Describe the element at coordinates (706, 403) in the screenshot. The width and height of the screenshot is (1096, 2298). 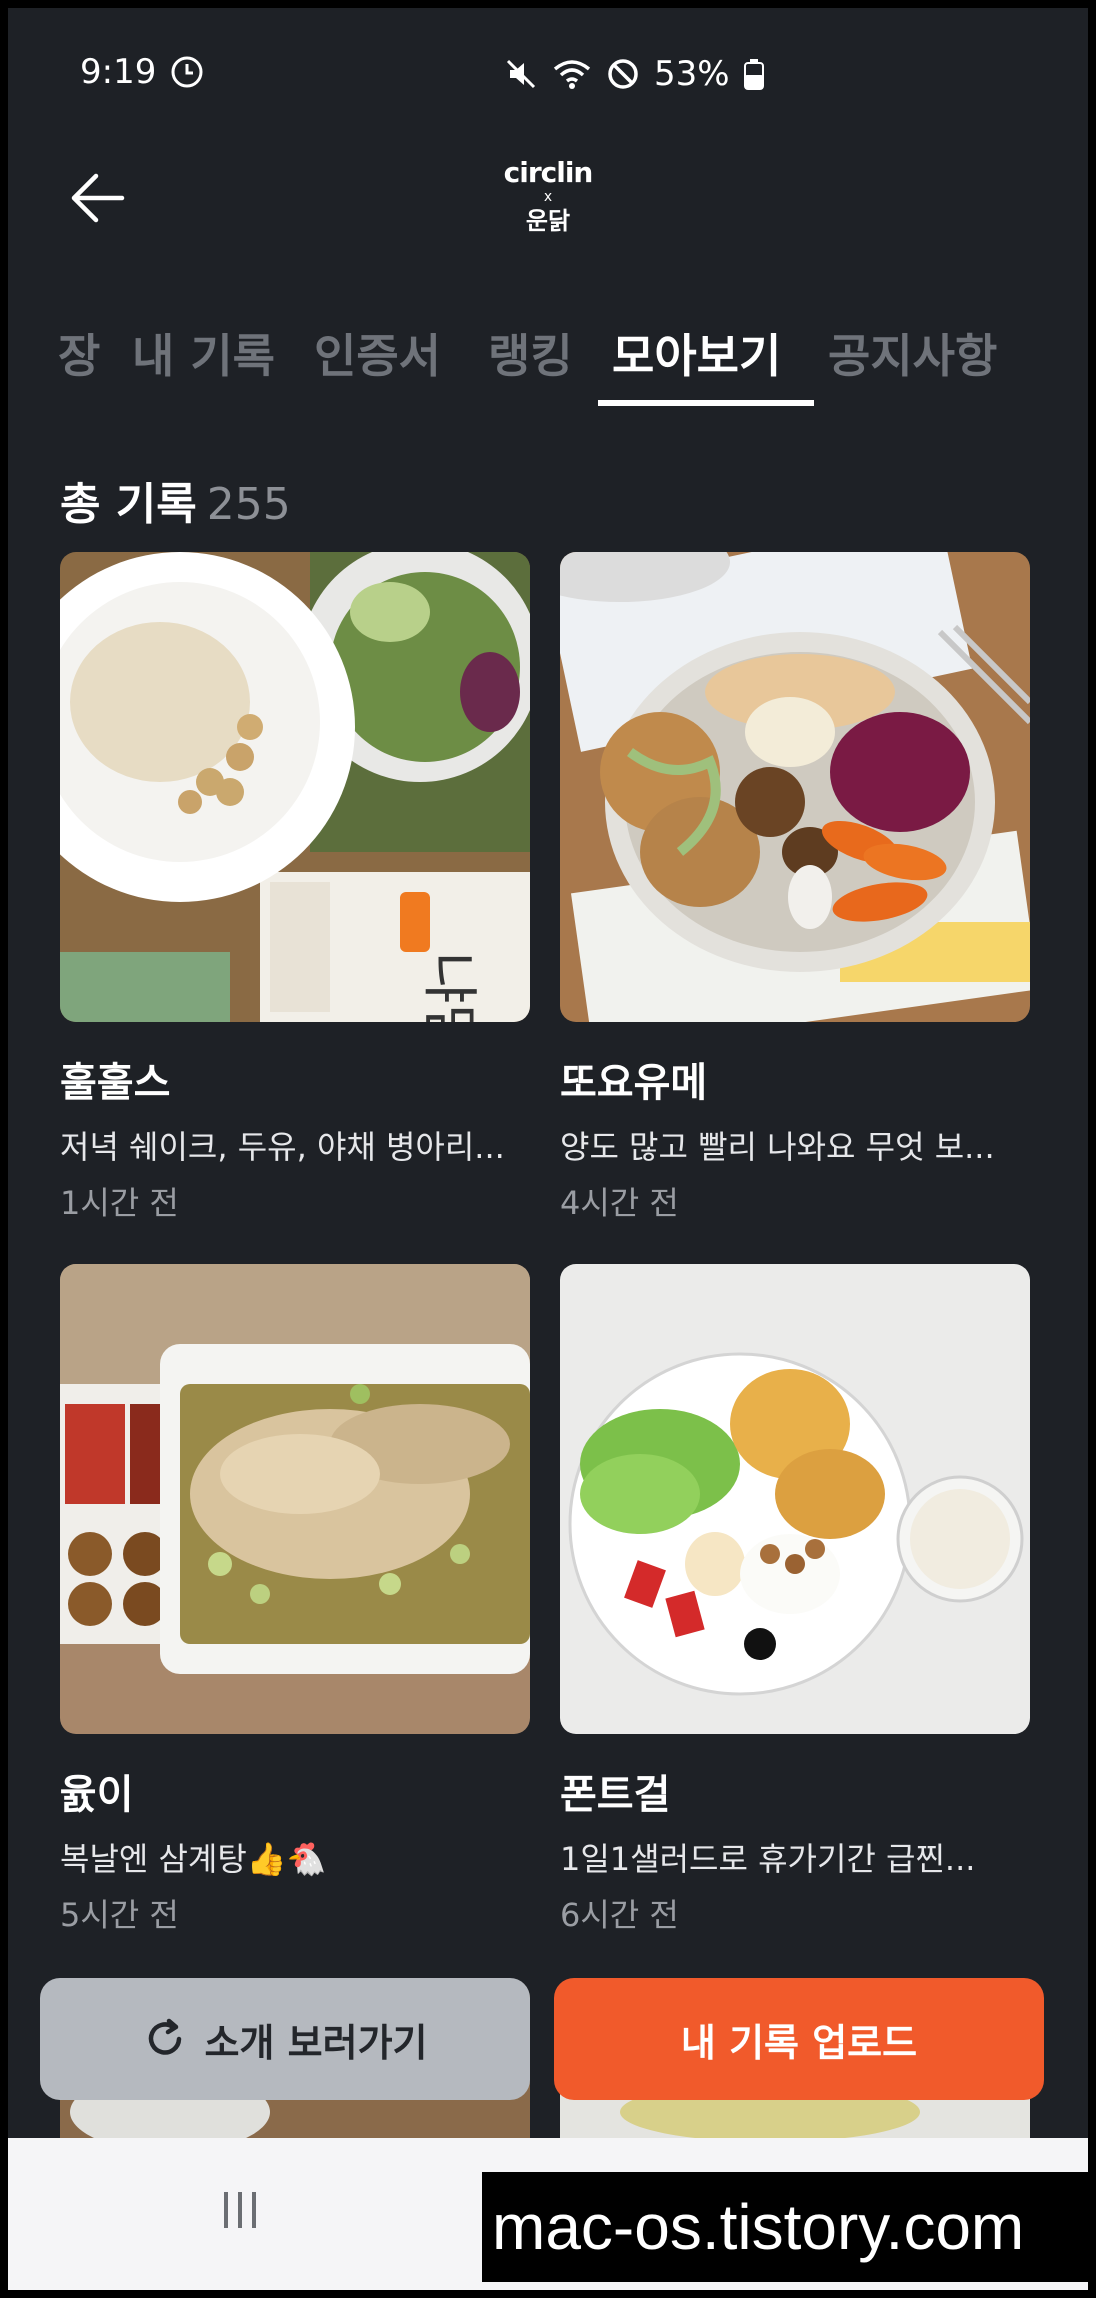
I see `active-tab-indicator` at that location.